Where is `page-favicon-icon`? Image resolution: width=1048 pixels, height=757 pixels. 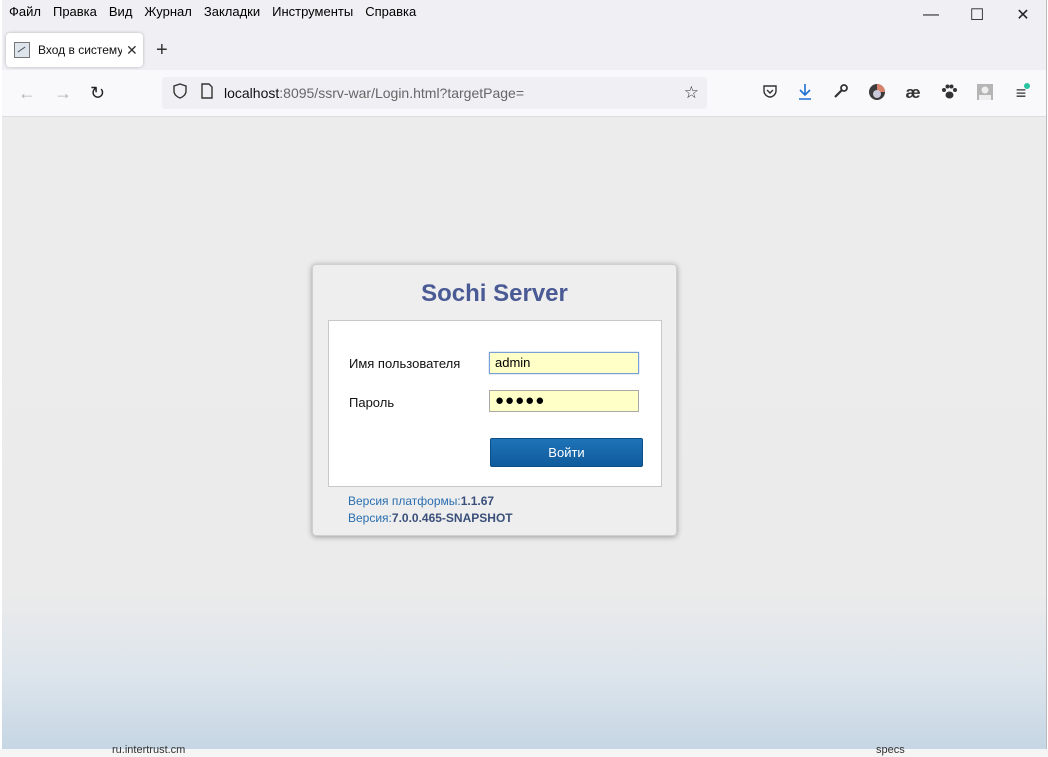 page-favicon-icon is located at coordinates (22, 50).